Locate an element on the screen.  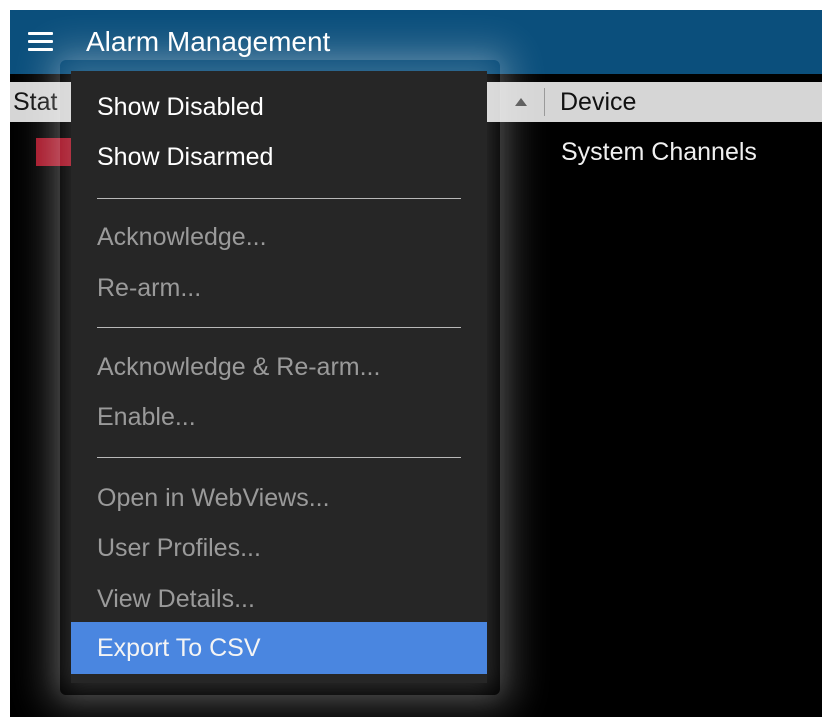
column-divider is located at coordinates (544, 102).